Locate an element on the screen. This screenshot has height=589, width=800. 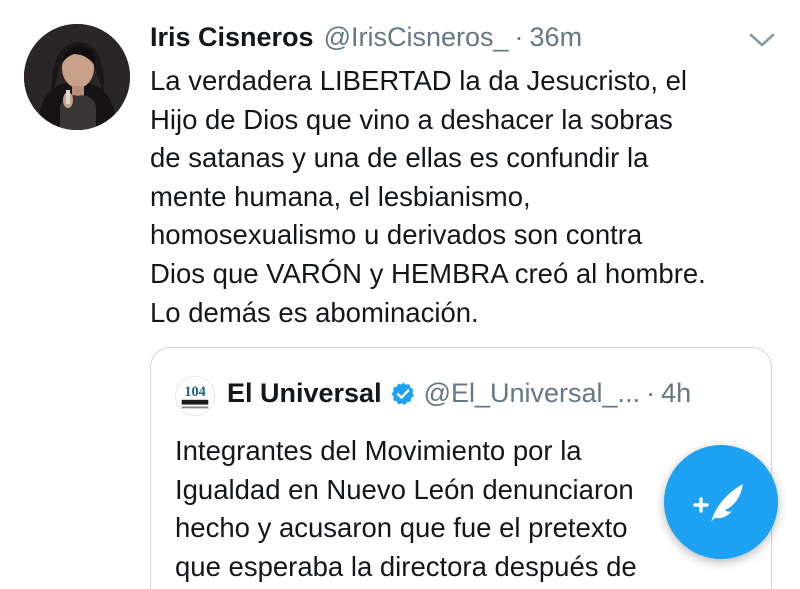
tweet-text-line: homosexualismo u derivados son contra is located at coordinates (396, 235).